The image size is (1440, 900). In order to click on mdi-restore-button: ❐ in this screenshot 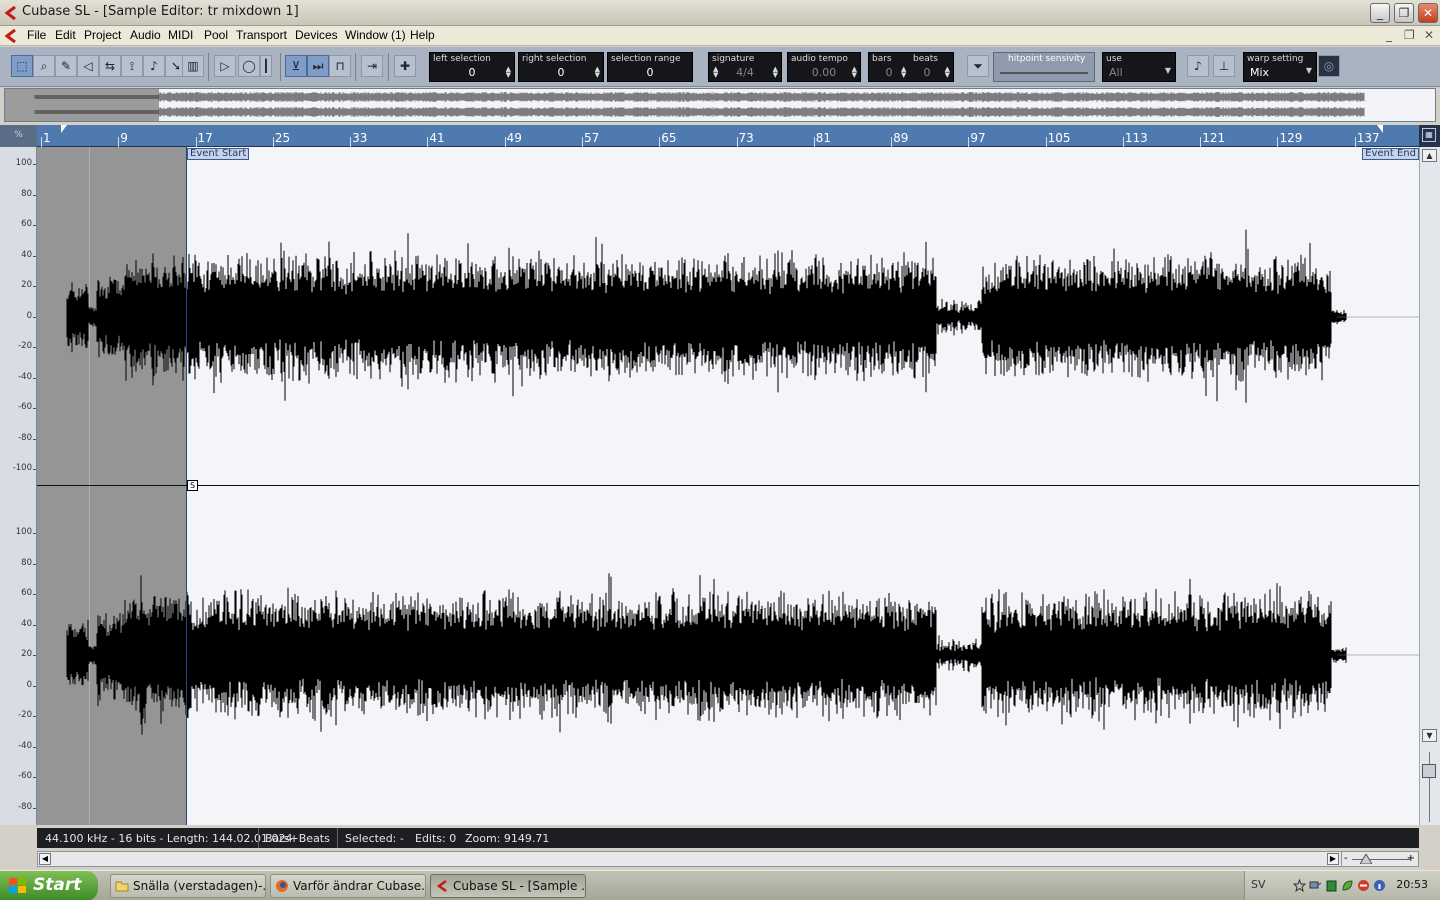, I will do `click(1409, 35)`.